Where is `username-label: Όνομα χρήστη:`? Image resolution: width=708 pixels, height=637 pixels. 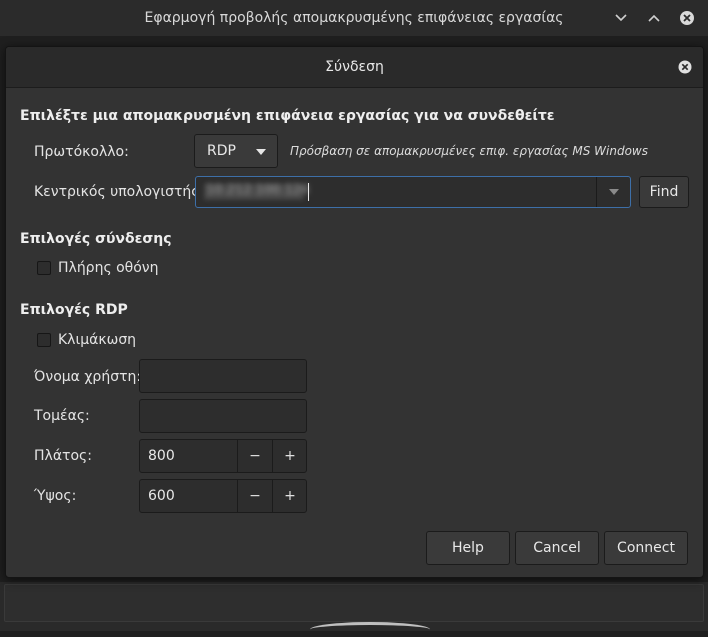 username-label: Όνομα χρήστη: is located at coordinates (88, 377).